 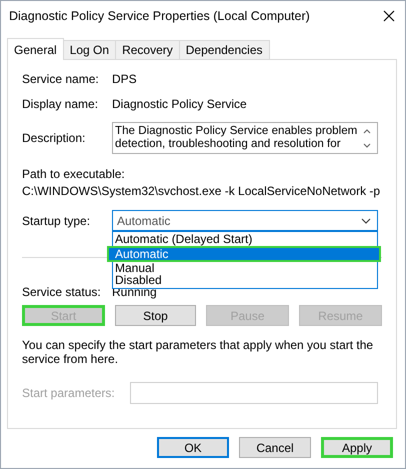 What do you see at coordinates (62, 292) in the screenshot?
I see `field-label: Service status:` at bounding box center [62, 292].